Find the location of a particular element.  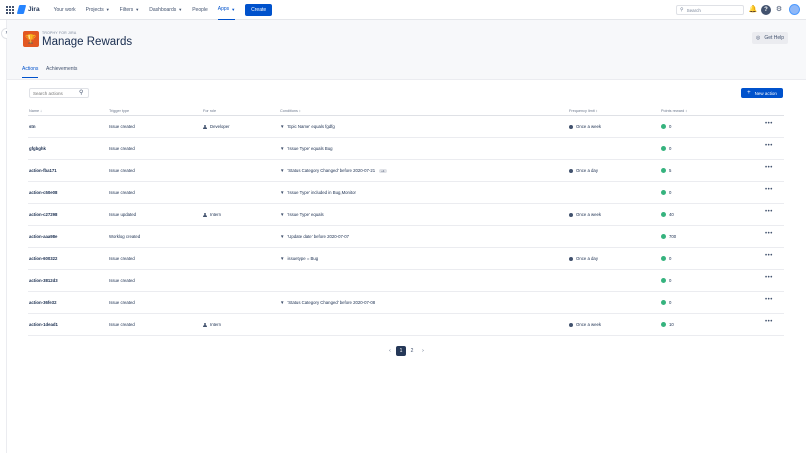

nav-label: Projects is located at coordinates (94, 9).